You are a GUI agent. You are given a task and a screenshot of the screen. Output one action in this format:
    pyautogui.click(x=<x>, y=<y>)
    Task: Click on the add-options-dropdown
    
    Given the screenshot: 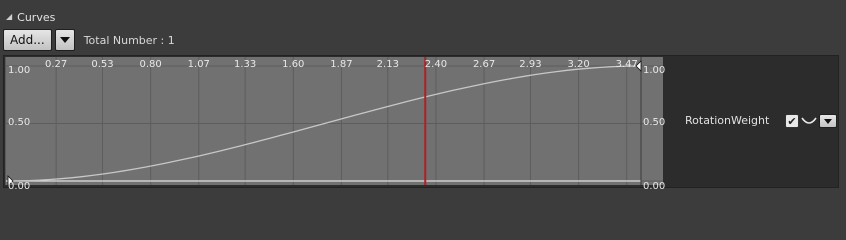 What is the action you would take?
    pyautogui.click(x=64, y=40)
    